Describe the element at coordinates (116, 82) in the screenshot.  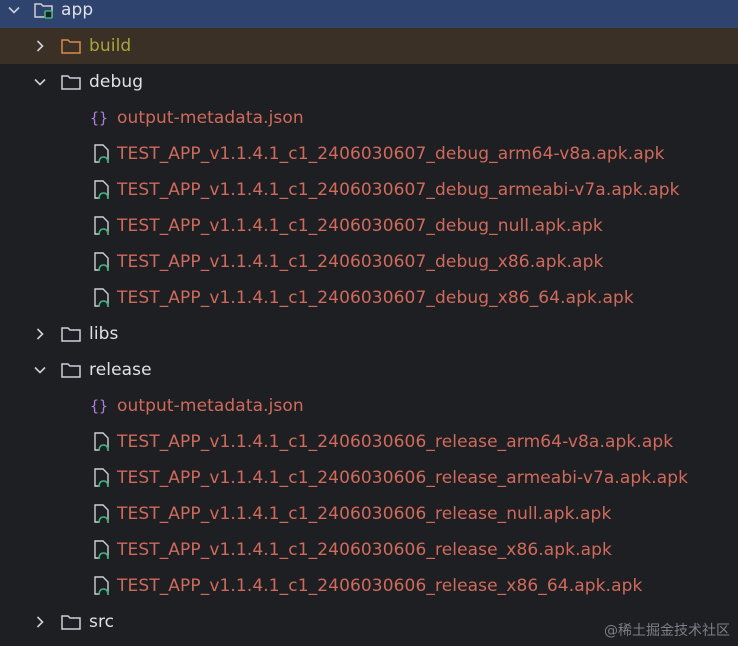
I see `tree-label-debug: debug` at that location.